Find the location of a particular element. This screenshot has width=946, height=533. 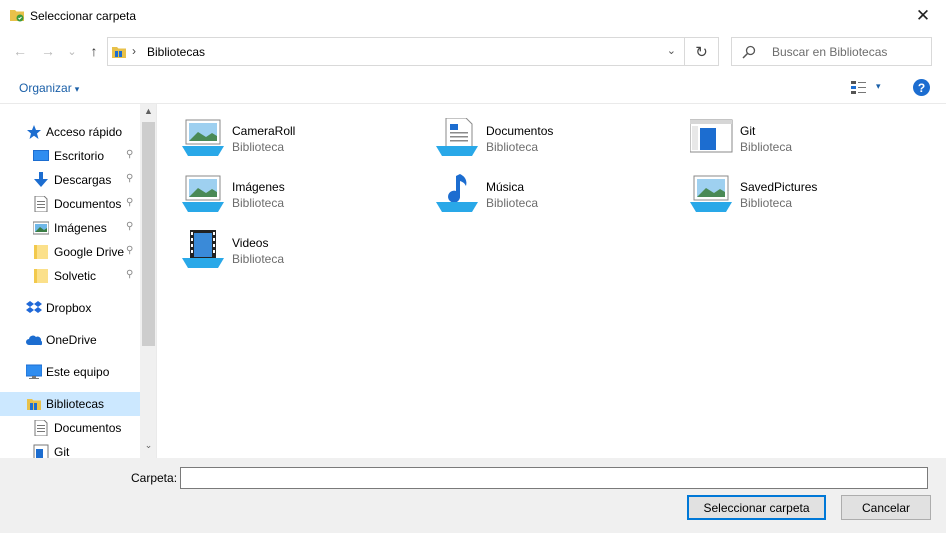

organize-label: Organizar is located at coordinates (45, 88).